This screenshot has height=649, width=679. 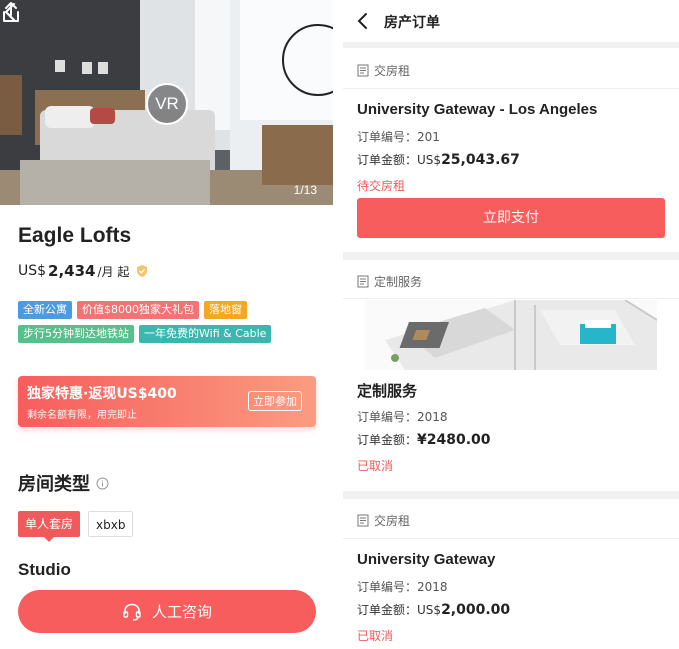 What do you see at coordinates (44, 569) in the screenshot?
I see `room-name: Studio` at bounding box center [44, 569].